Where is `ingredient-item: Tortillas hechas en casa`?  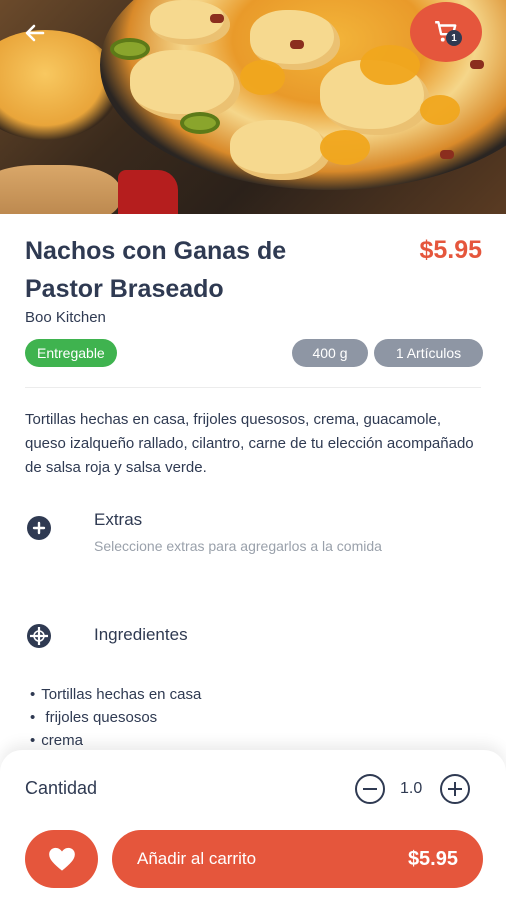 ingredient-item: Tortillas hechas en casa is located at coordinates (115, 694).